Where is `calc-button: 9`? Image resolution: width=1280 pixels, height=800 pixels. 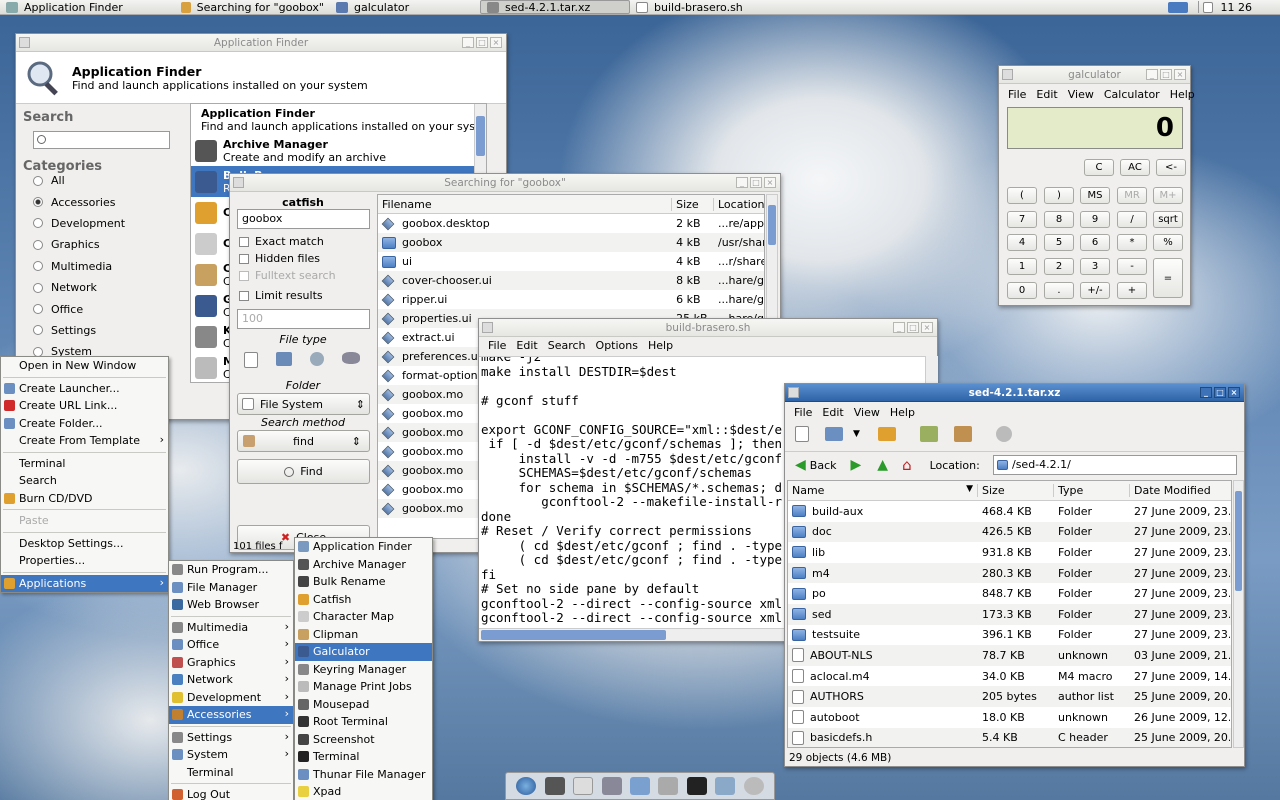 calc-button: 9 is located at coordinates (1095, 219).